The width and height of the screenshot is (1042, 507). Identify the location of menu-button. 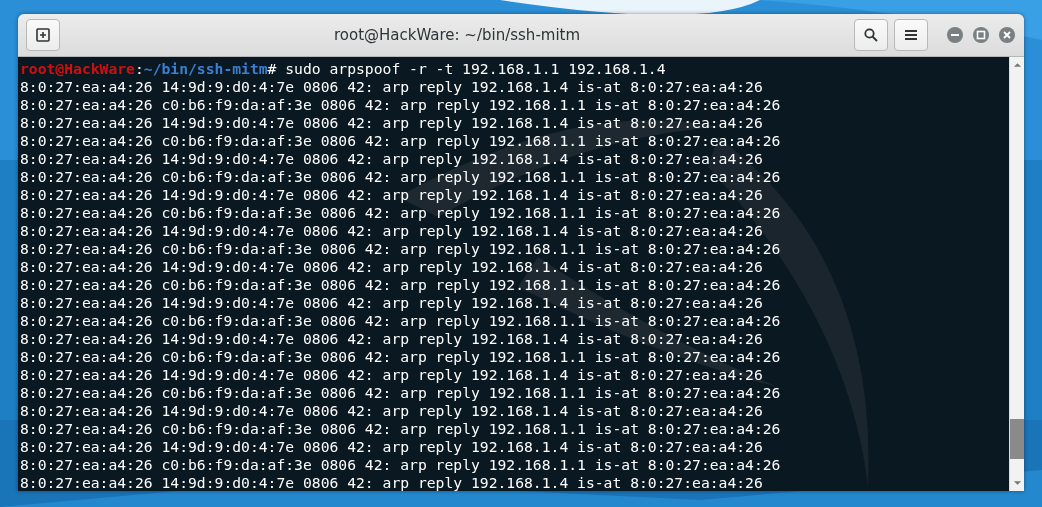
(911, 35).